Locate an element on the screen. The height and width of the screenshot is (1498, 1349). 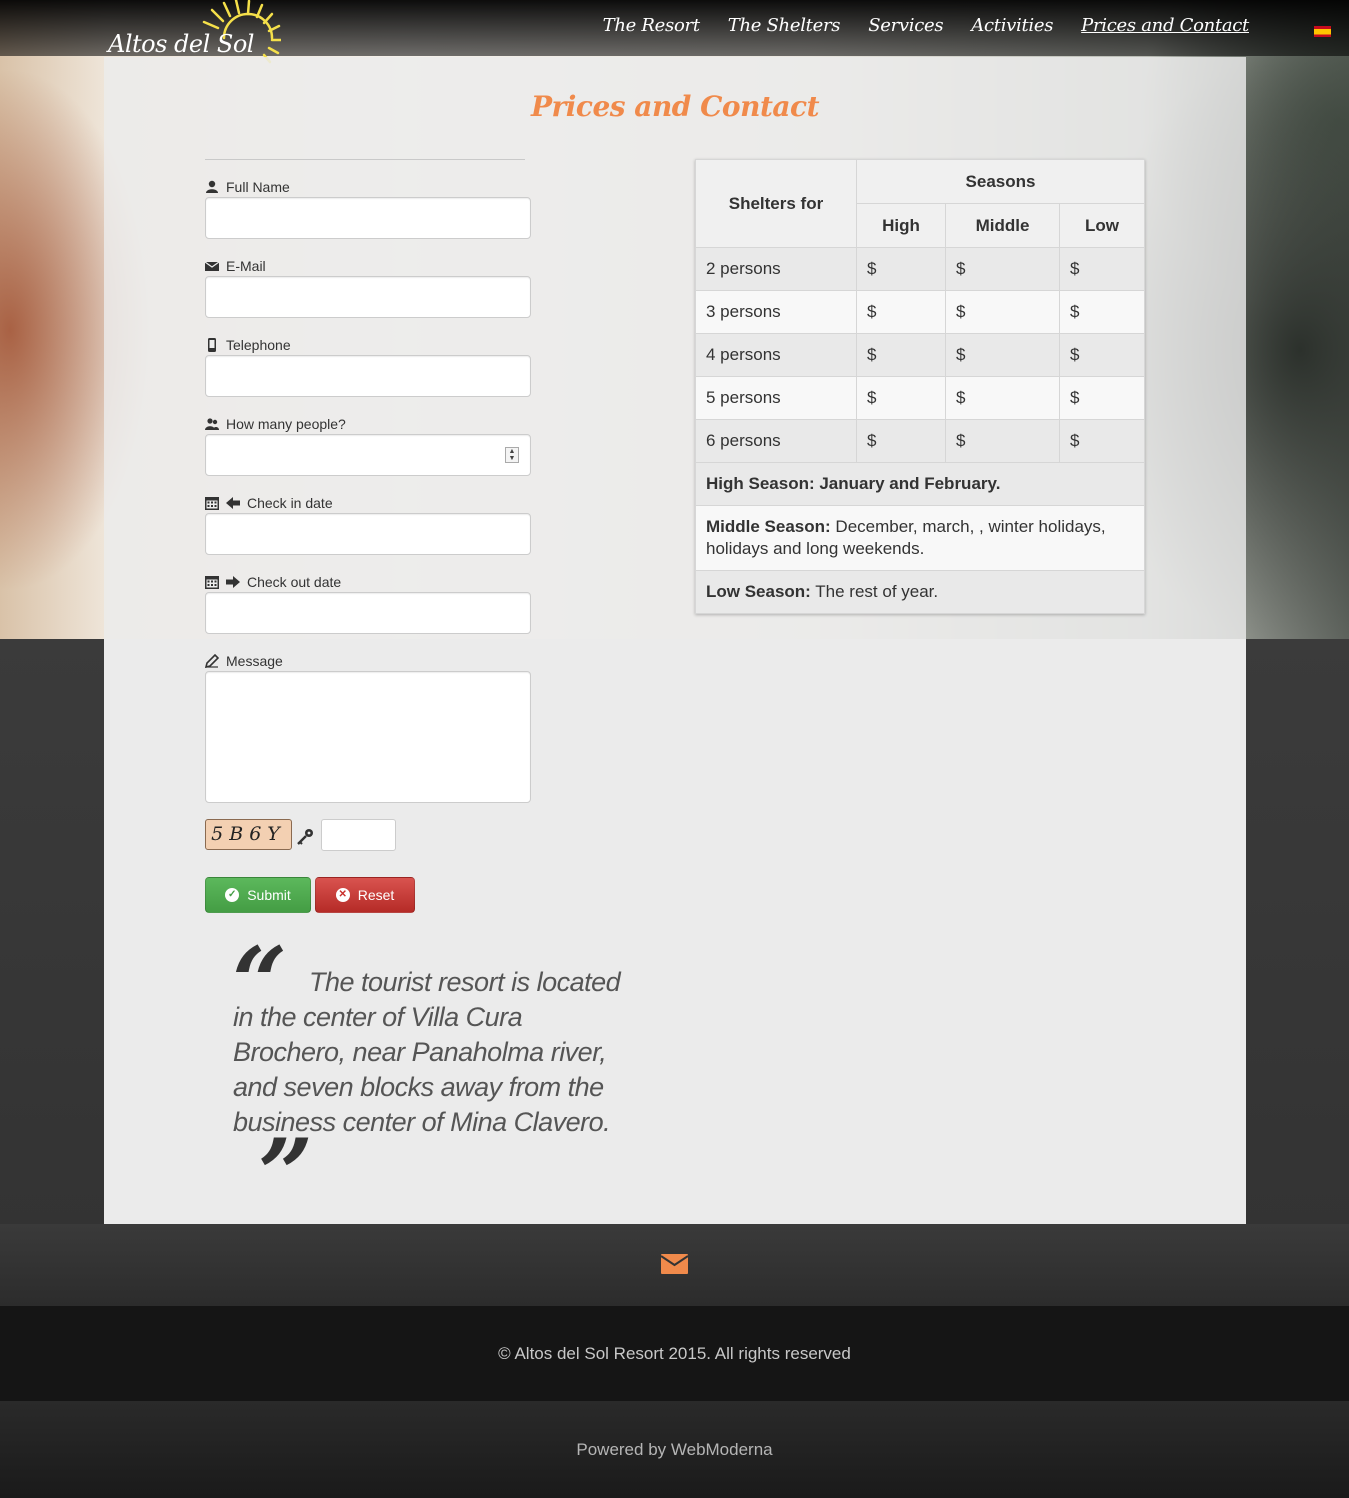
nav-item-prices-contact: Prices and Contact is located at coordinates (1165, 25).